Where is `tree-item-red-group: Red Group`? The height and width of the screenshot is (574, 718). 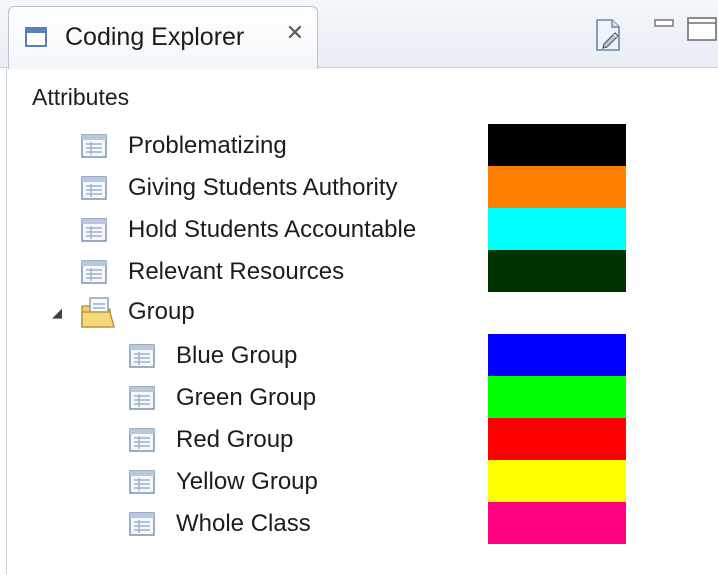 tree-item-red-group: Red Group is located at coordinates (210, 440).